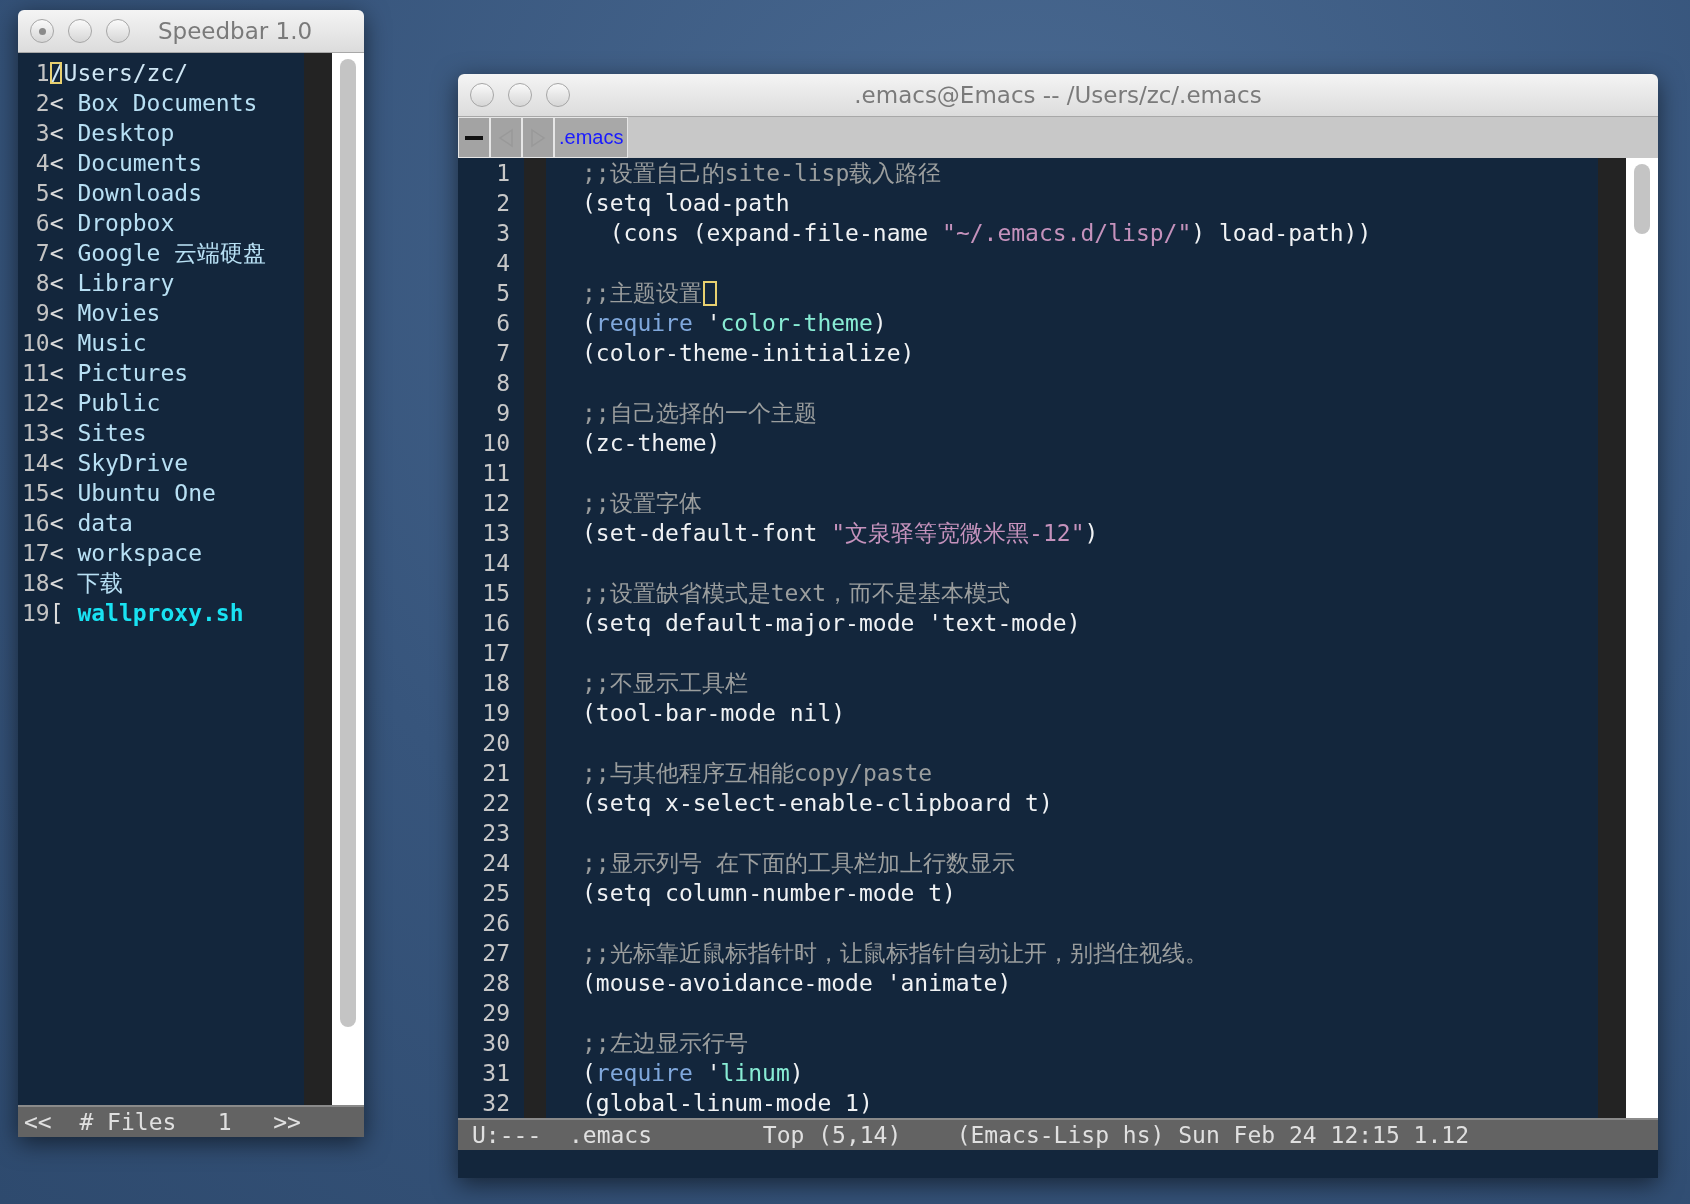 This screenshot has width=1690, height=1204. Describe the element at coordinates (769, 893) in the screenshot. I see `code-line: (setq column-number-mode t)` at that location.